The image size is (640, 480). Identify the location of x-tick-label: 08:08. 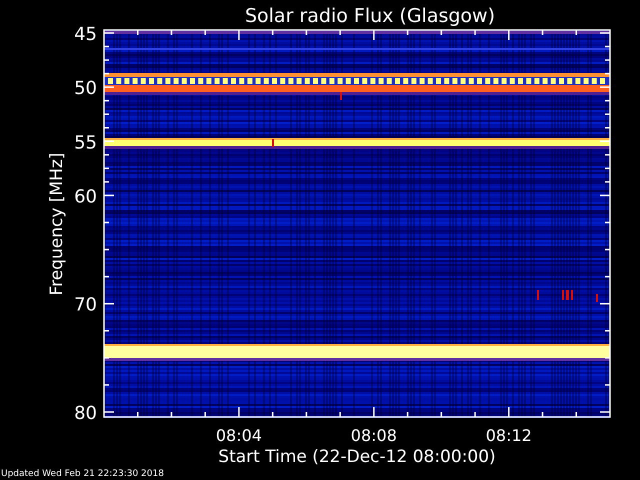
(373, 435).